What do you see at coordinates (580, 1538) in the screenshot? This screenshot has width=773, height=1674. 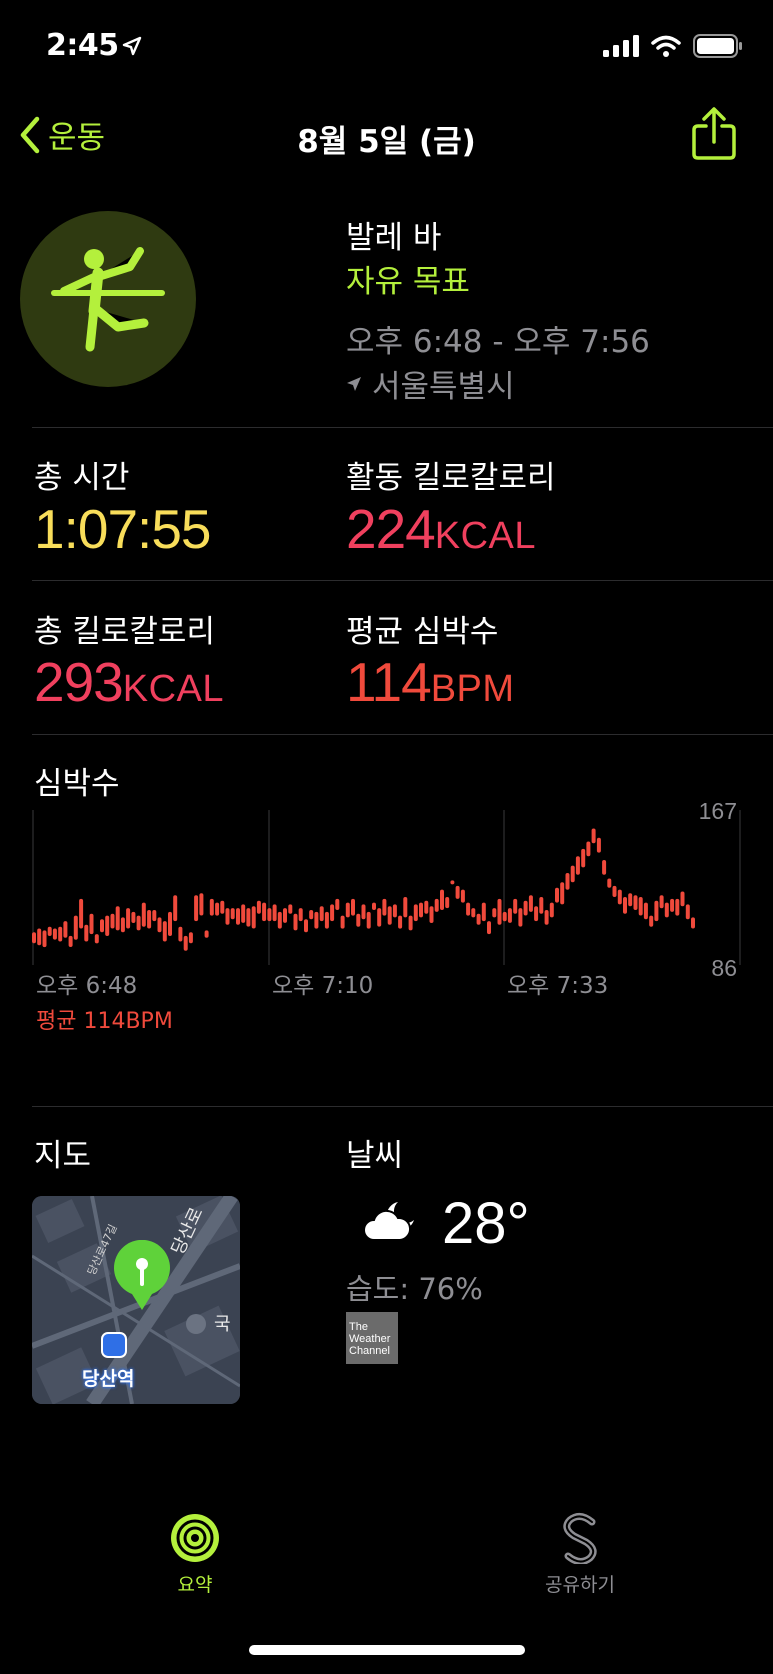 I see `sharing-icon` at bounding box center [580, 1538].